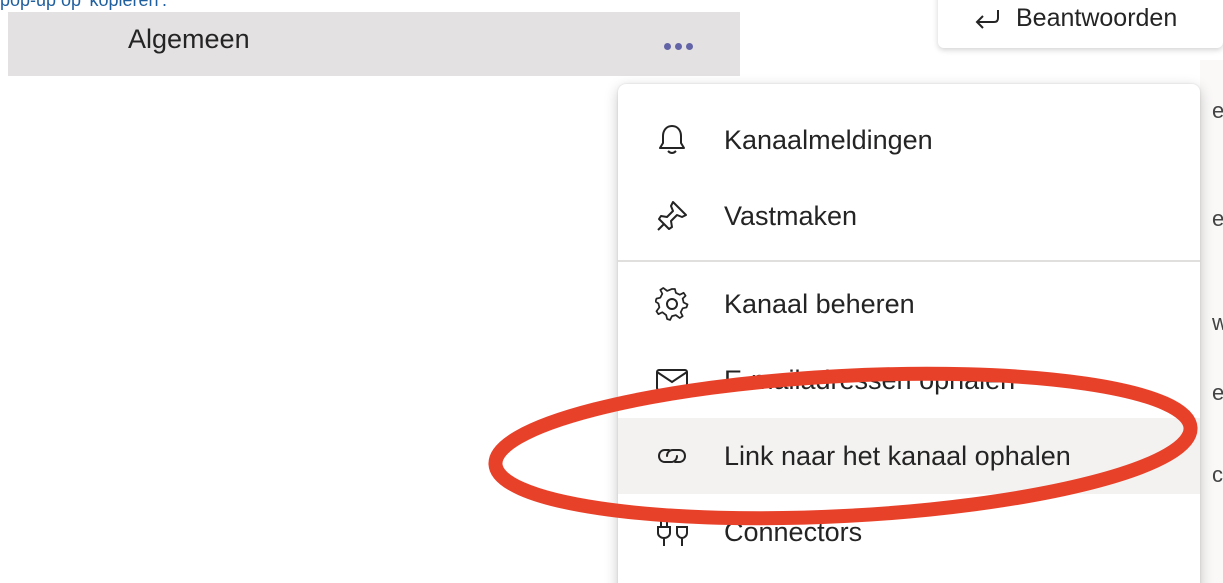  I want to click on menu-item-label: Kanaal beheren, so click(819, 303).